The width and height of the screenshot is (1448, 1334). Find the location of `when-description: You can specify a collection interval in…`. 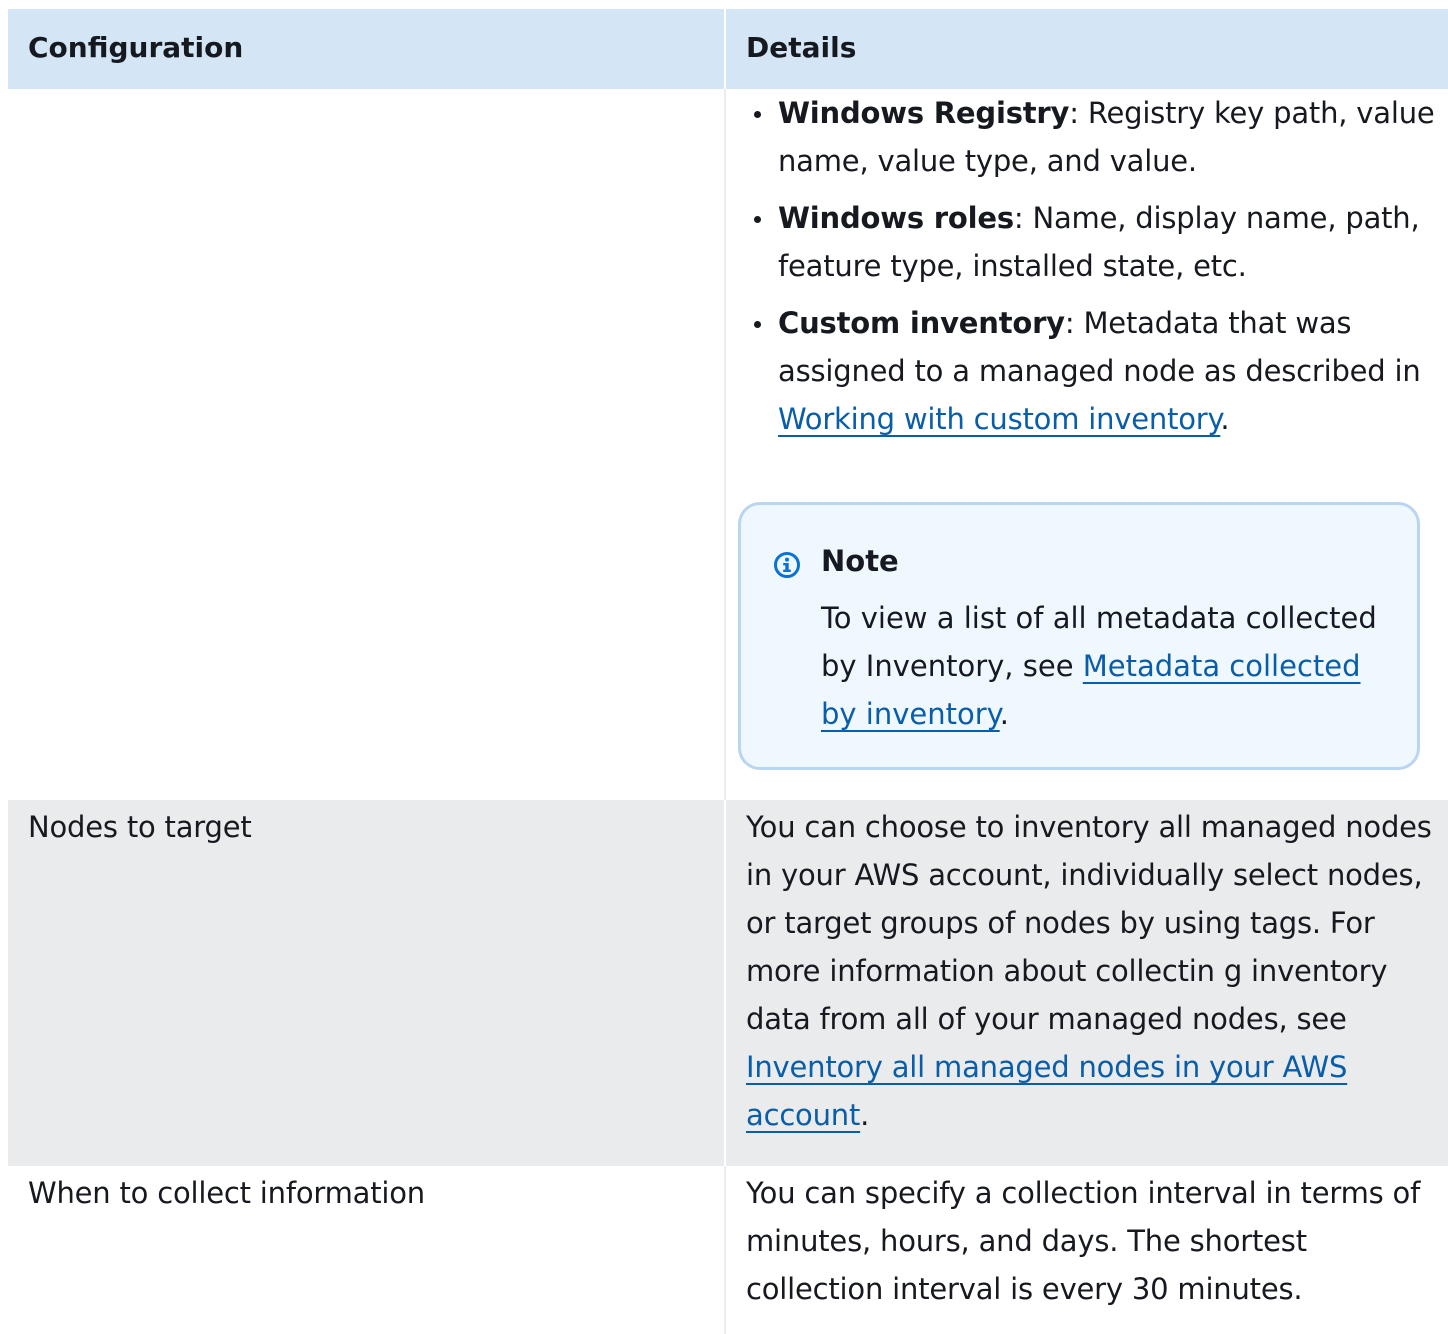

when-description: You can specify a collection interval in… is located at coordinates (1083, 1241).